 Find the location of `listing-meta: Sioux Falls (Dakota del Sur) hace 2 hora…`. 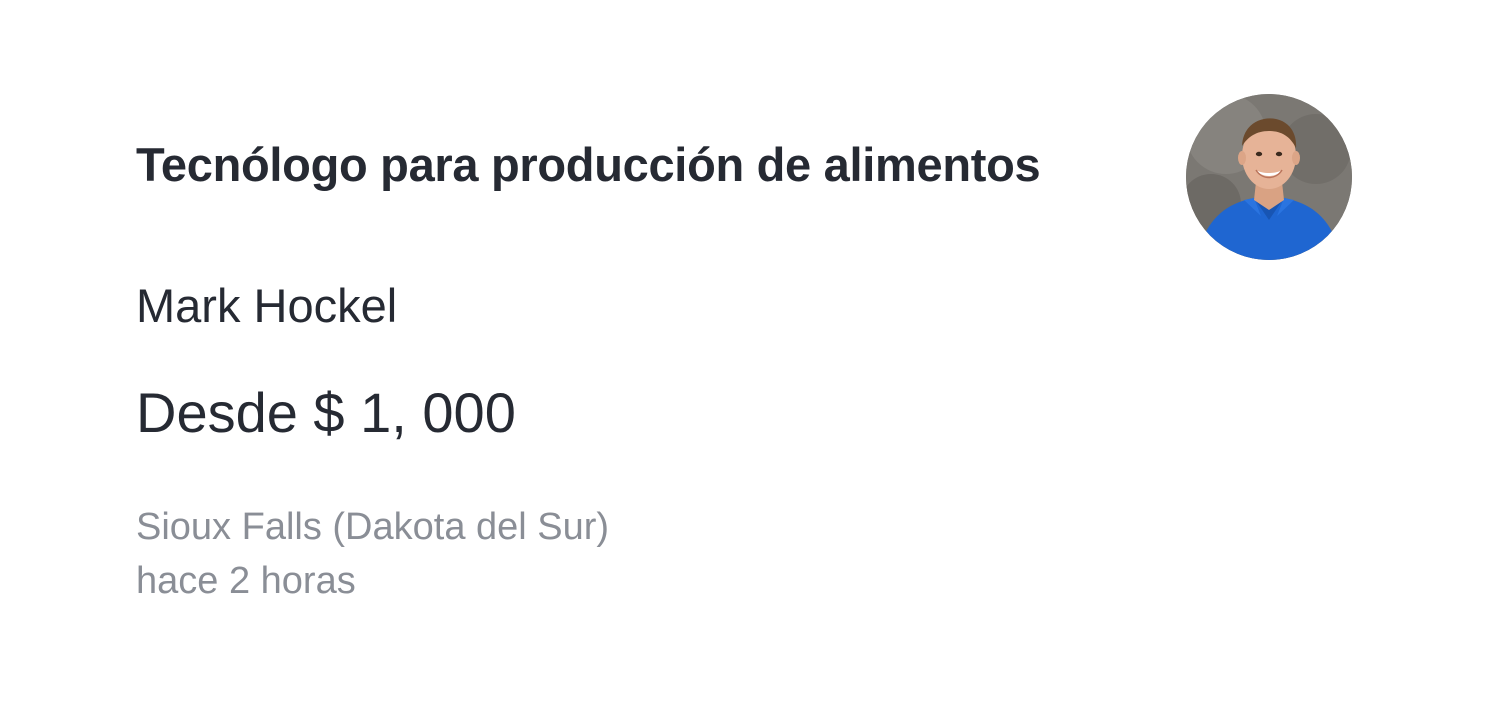

listing-meta: Sioux Falls (Dakota del Sur) hace 2 hora… is located at coordinates (372, 554).